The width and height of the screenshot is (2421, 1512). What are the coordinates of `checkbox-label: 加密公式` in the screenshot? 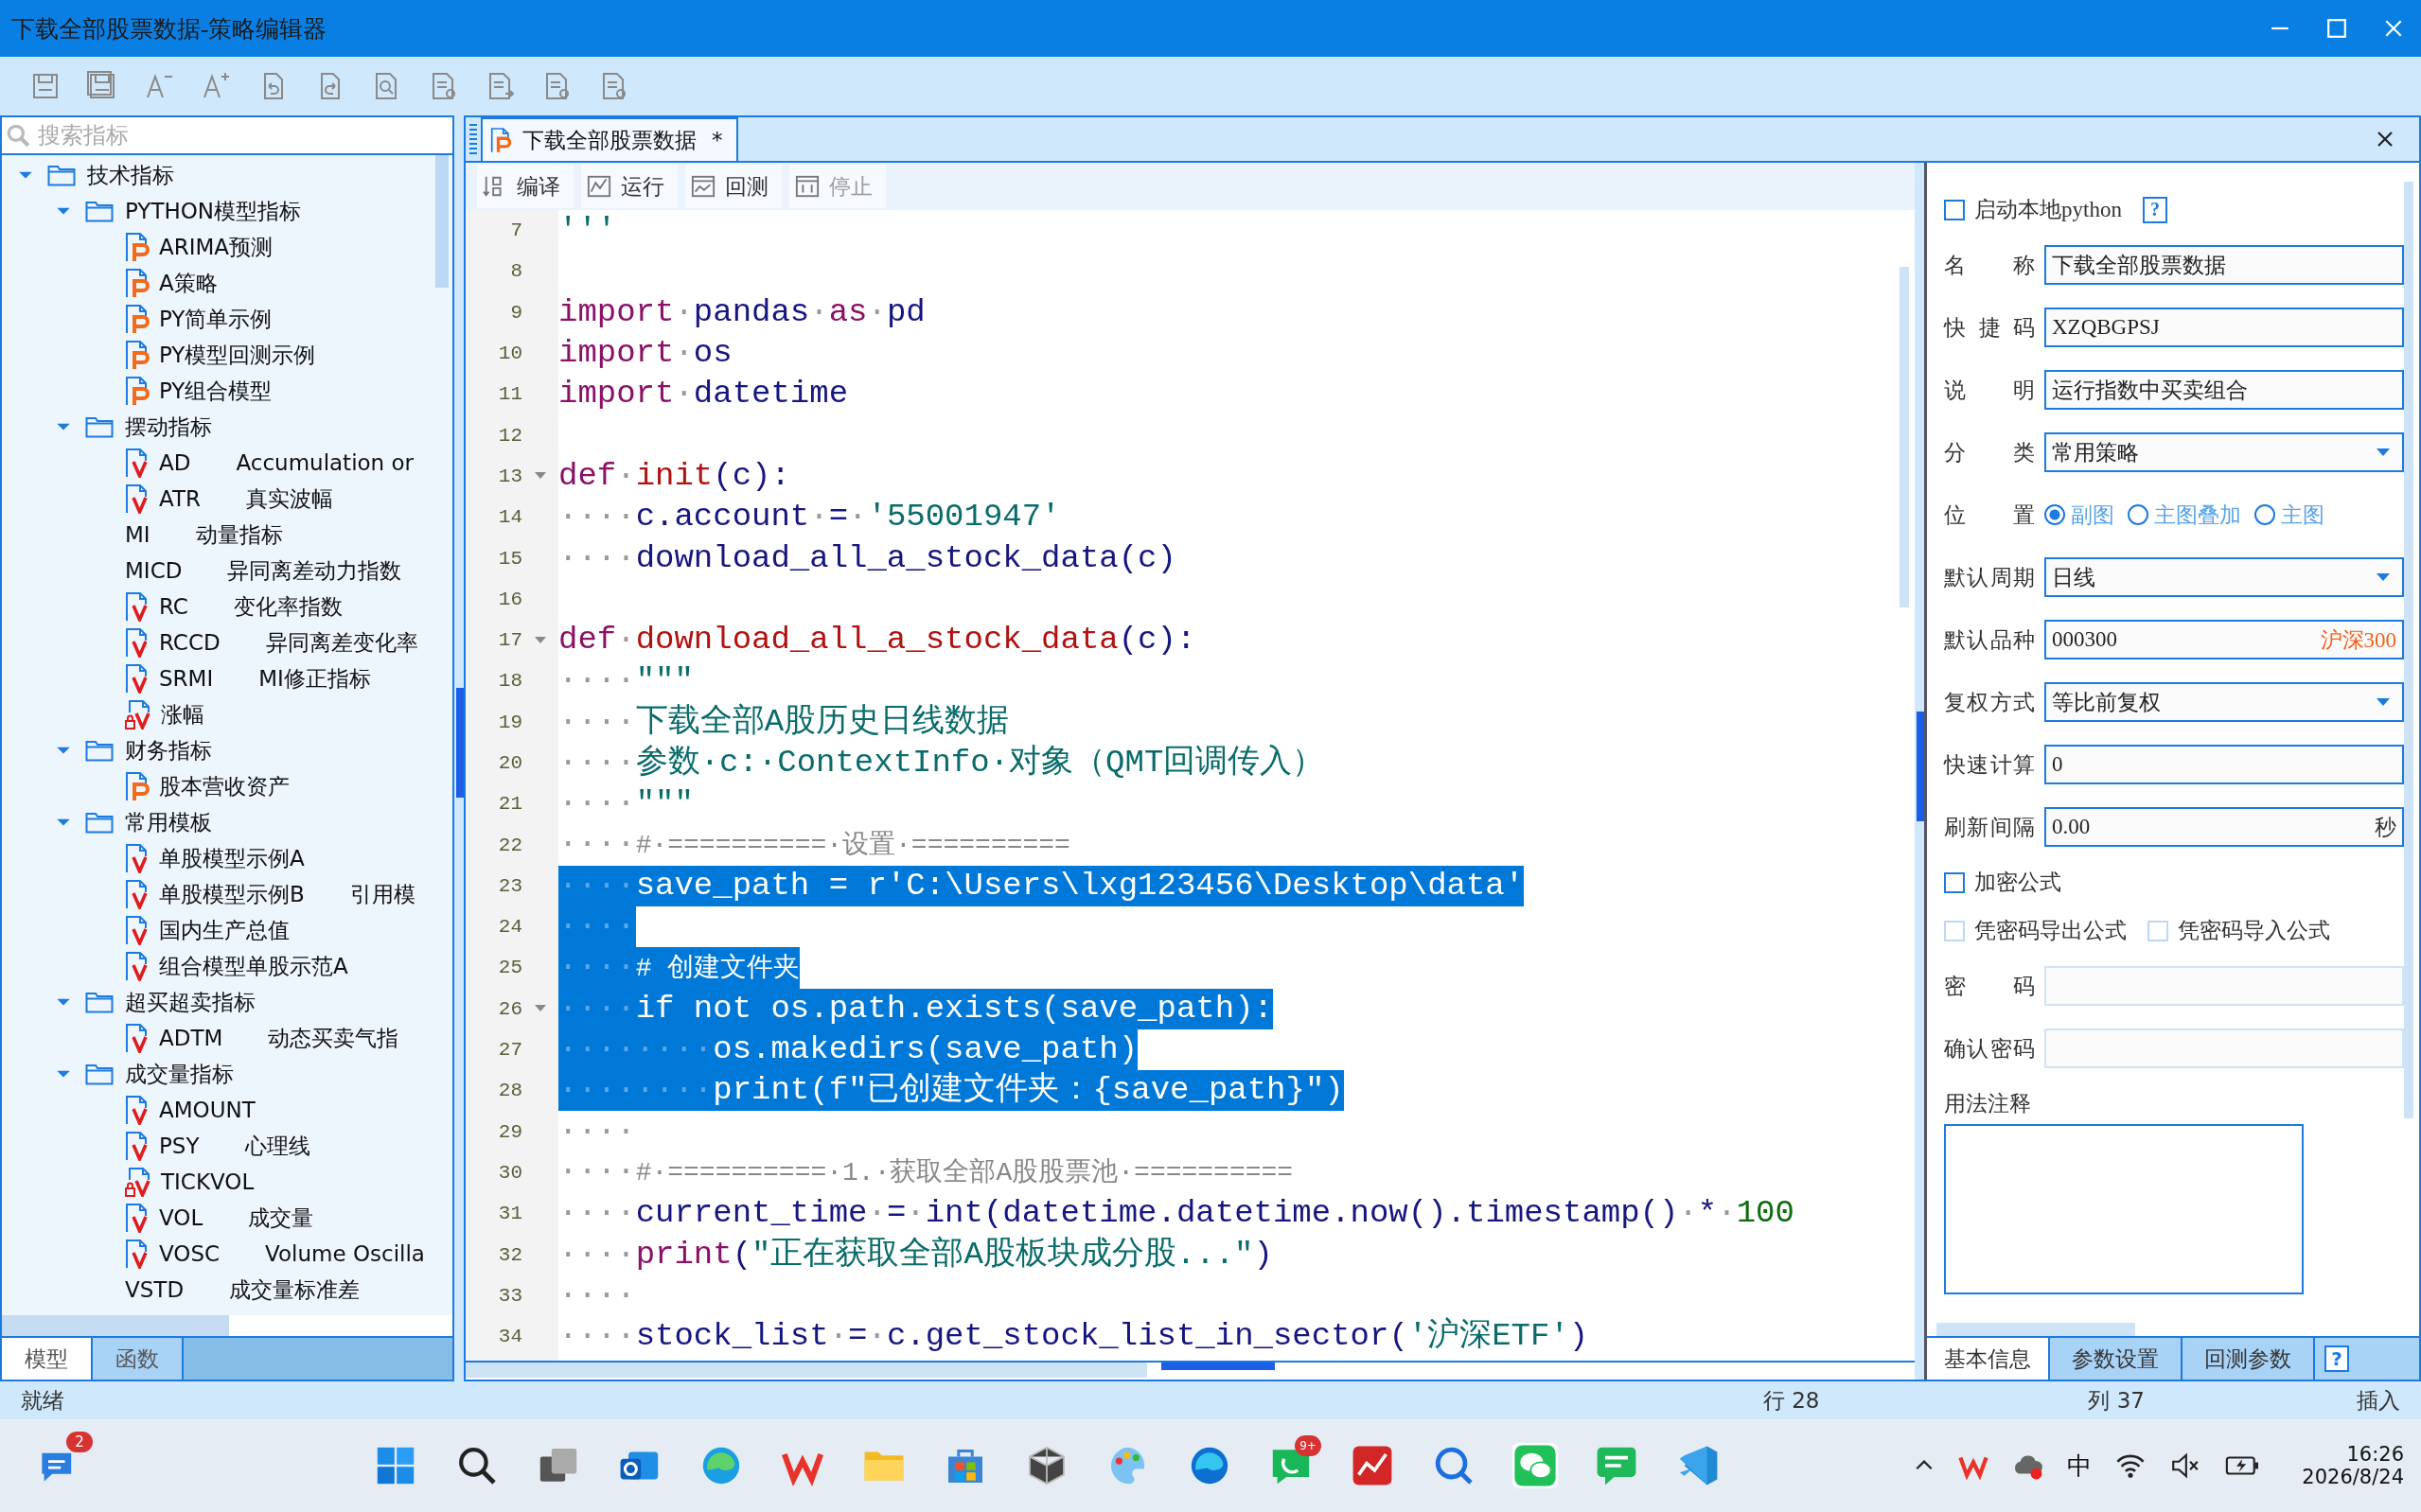 It's located at (2017, 883).